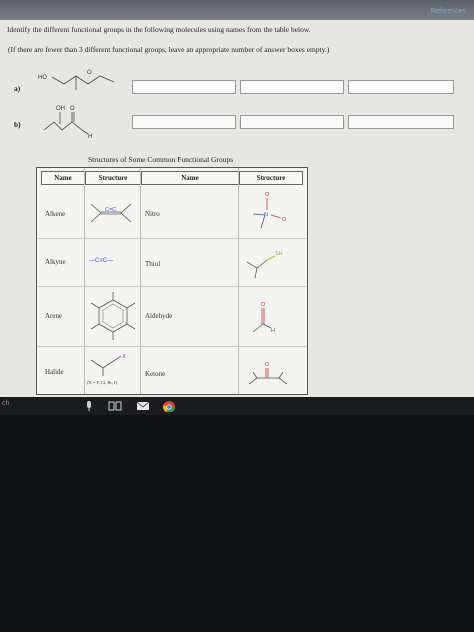  Describe the element at coordinates (90, 137) in the screenshot. I see `molecule-b-h-label: H` at that location.